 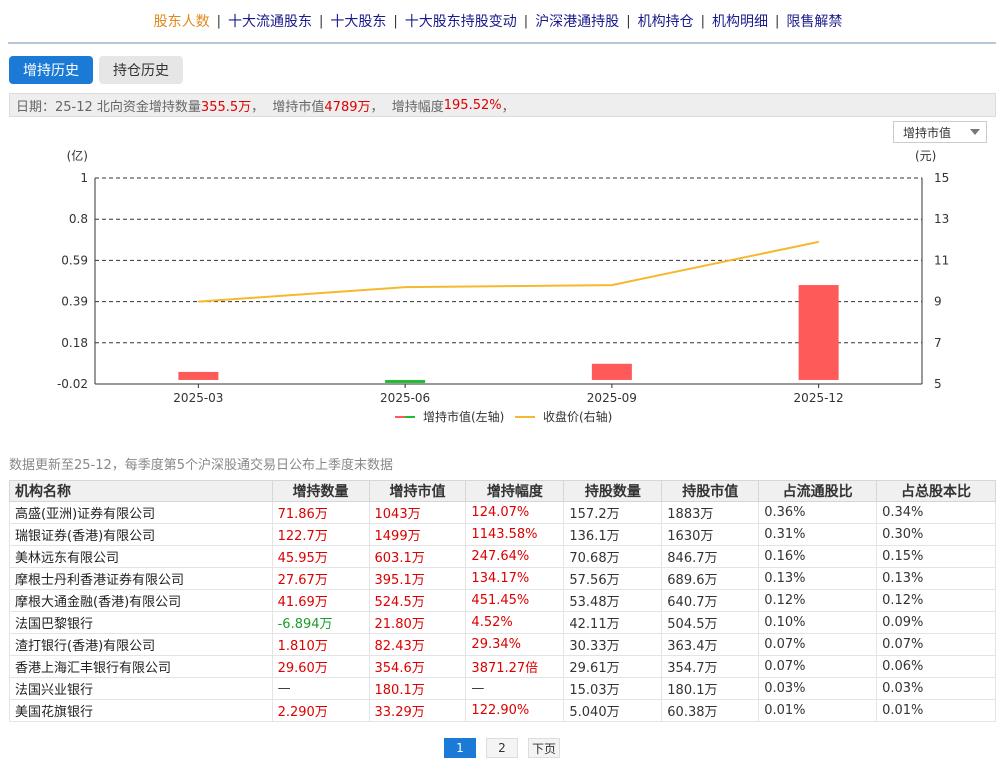 I want to click on x-axis-tick: 2025-12, so click(x=819, y=398).